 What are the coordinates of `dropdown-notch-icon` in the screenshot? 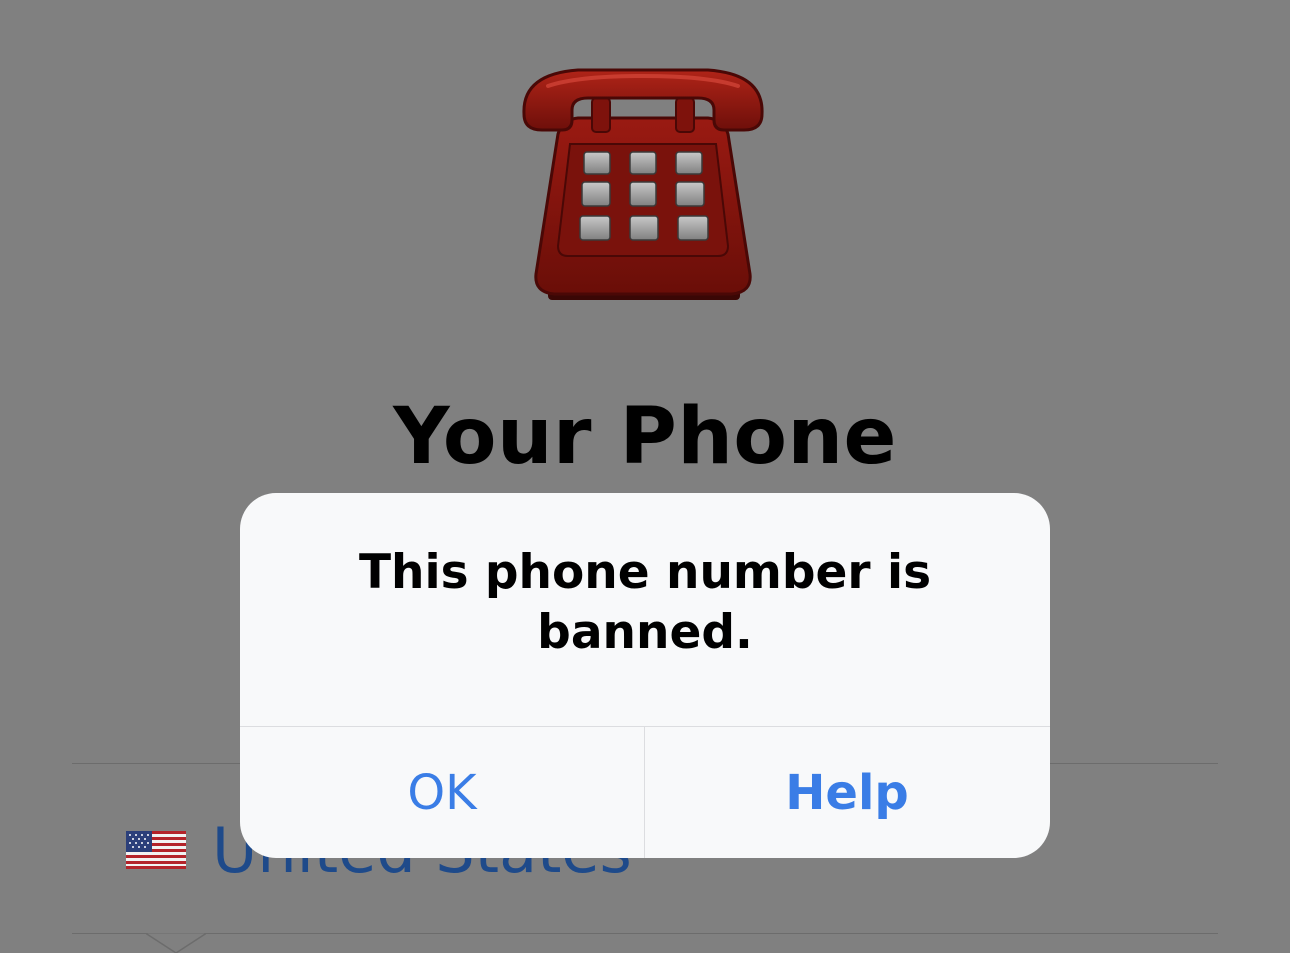 It's located at (176, 943).